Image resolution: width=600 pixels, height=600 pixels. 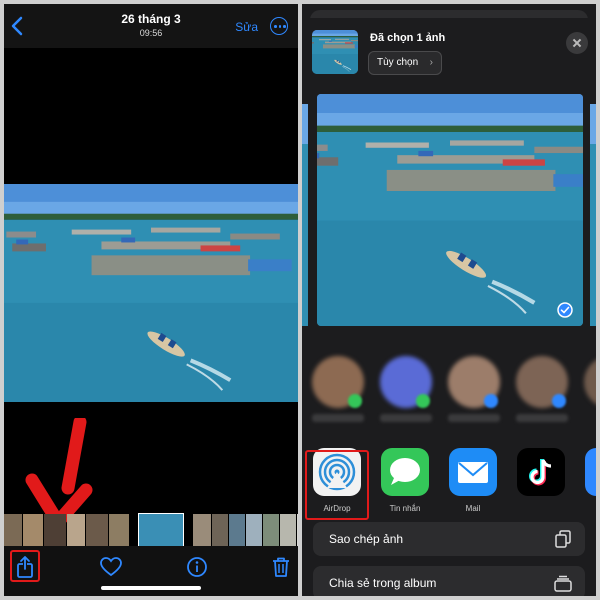 I want to click on suggested-contacts-row, so click(x=449, y=396).